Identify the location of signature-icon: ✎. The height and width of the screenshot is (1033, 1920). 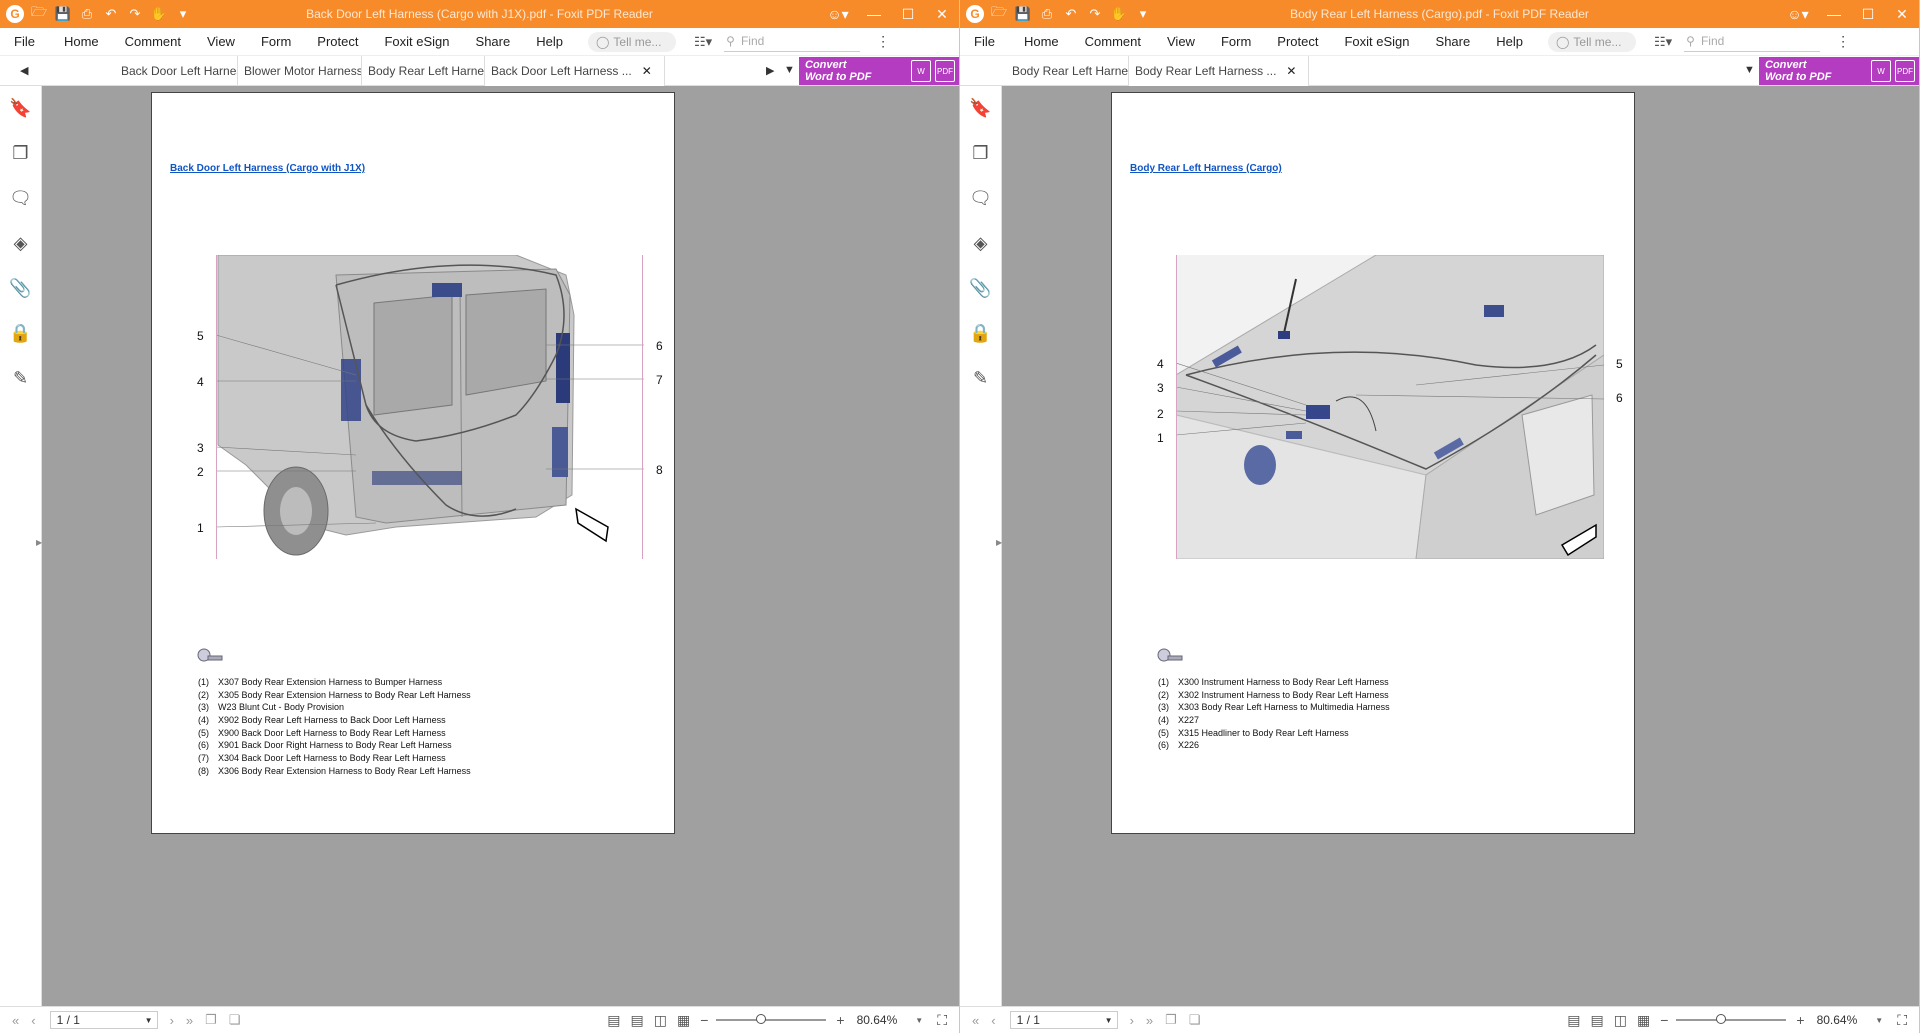
(980, 378).